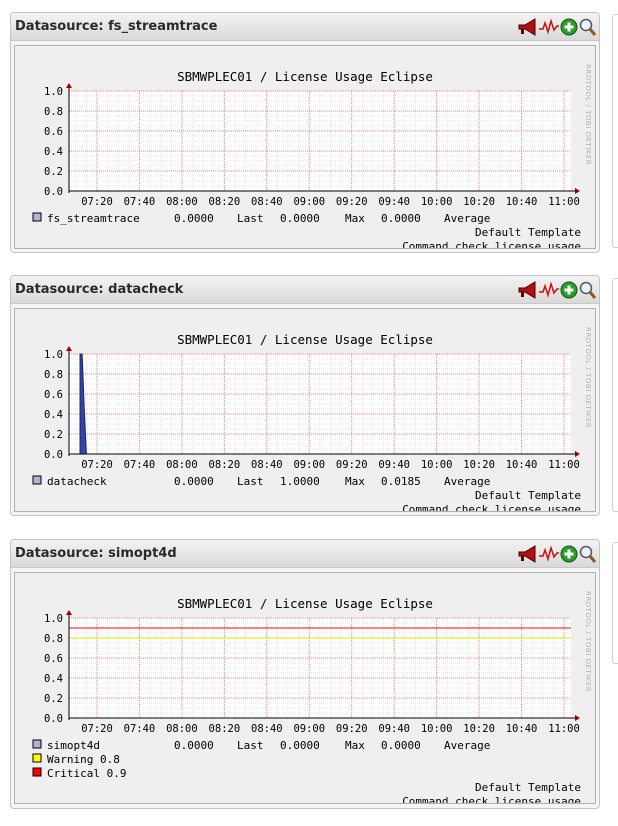 The width and height of the screenshot is (618, 826). Describe the element at coordinates (77, 481) in the screenshot. I see `legend-label: datacheck` at that location.